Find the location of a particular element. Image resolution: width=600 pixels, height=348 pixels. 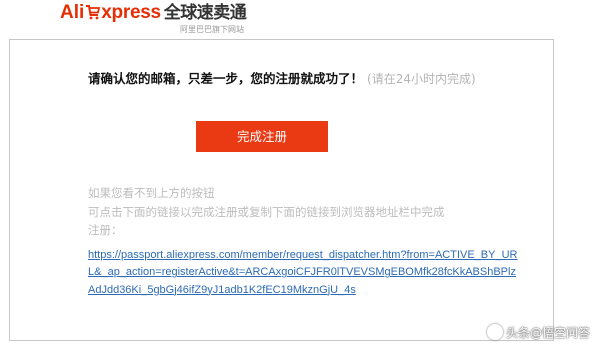

watermark-text: 头条@悟空问答 is located at coordinates (547, 333).